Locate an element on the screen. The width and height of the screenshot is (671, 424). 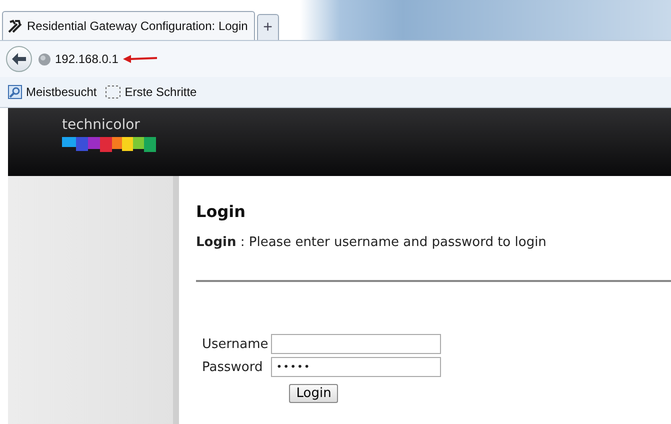
browser-tab: Residential Gateway Configuration: Login is located at coordinates (128, 25).